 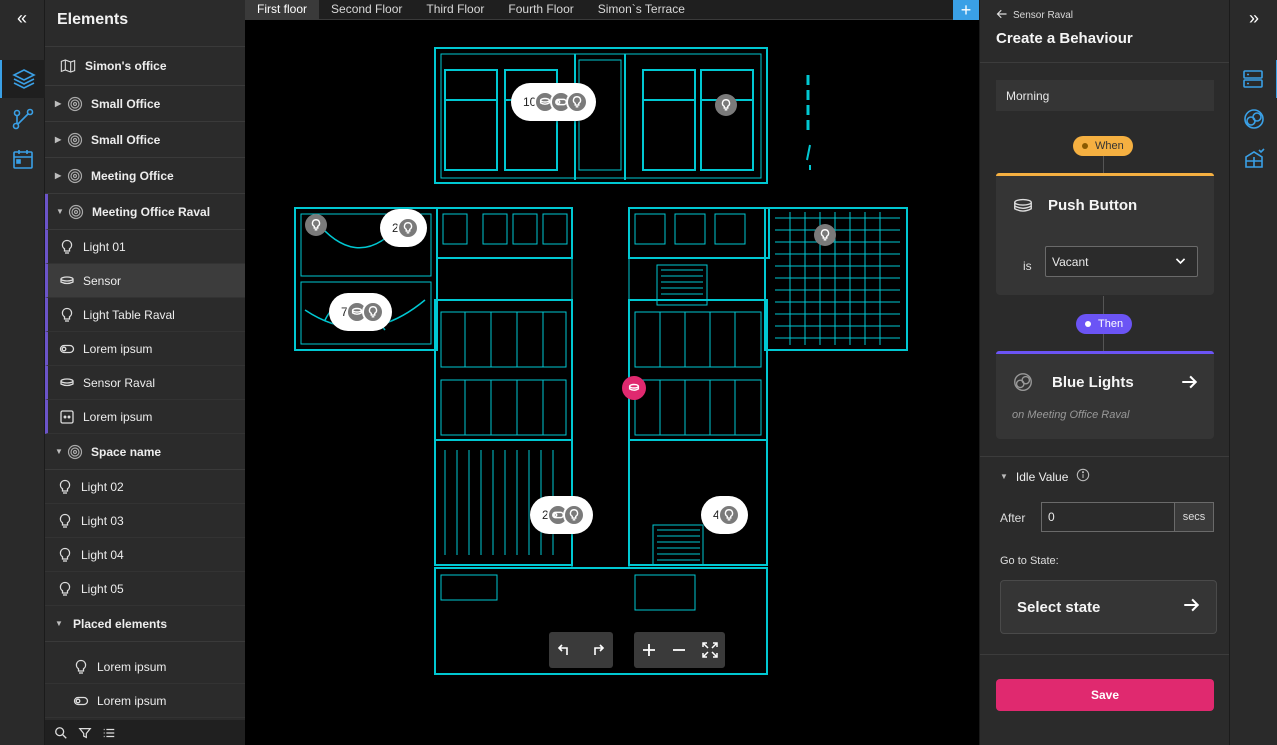 I want to click on behaviour-name-input, so click(x=1105, y=95).